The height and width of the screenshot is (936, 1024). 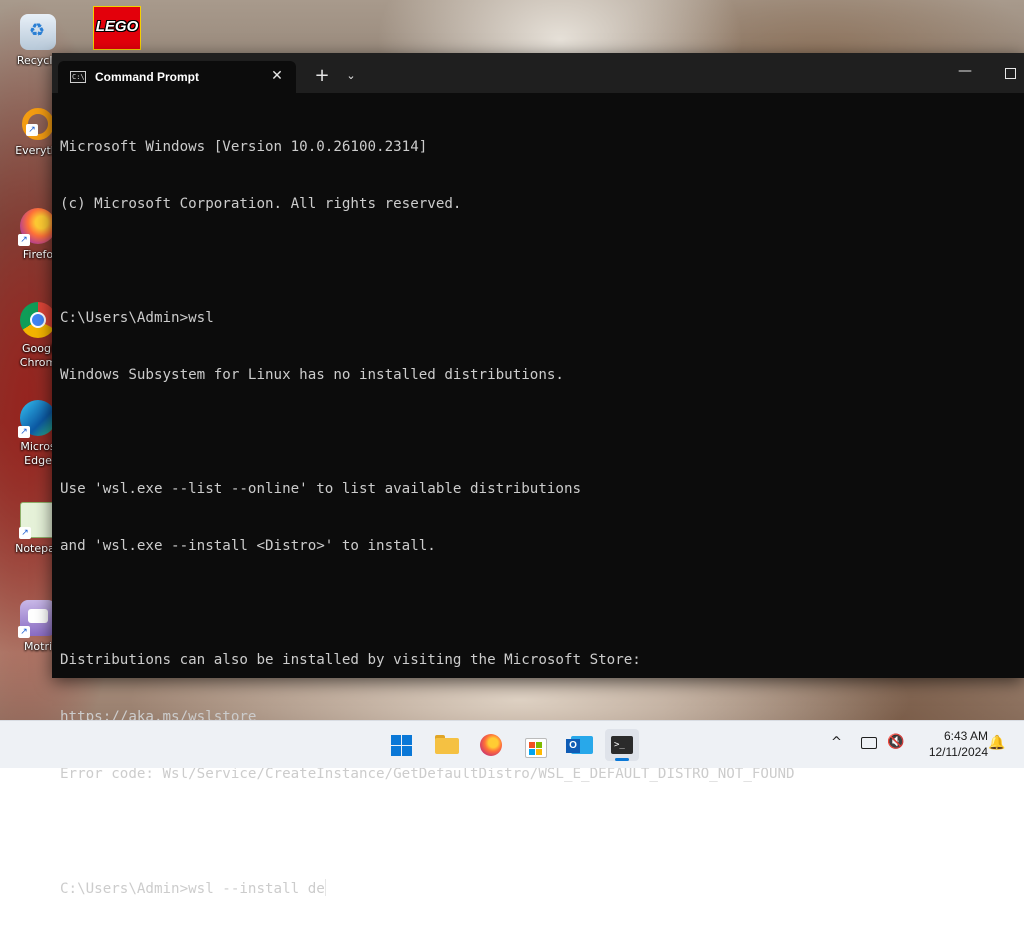 What do you see at coordinates (996, 743) in the screenshot?
I see `notification-bell-icon: 🔔` at bounding box center [996, 743].